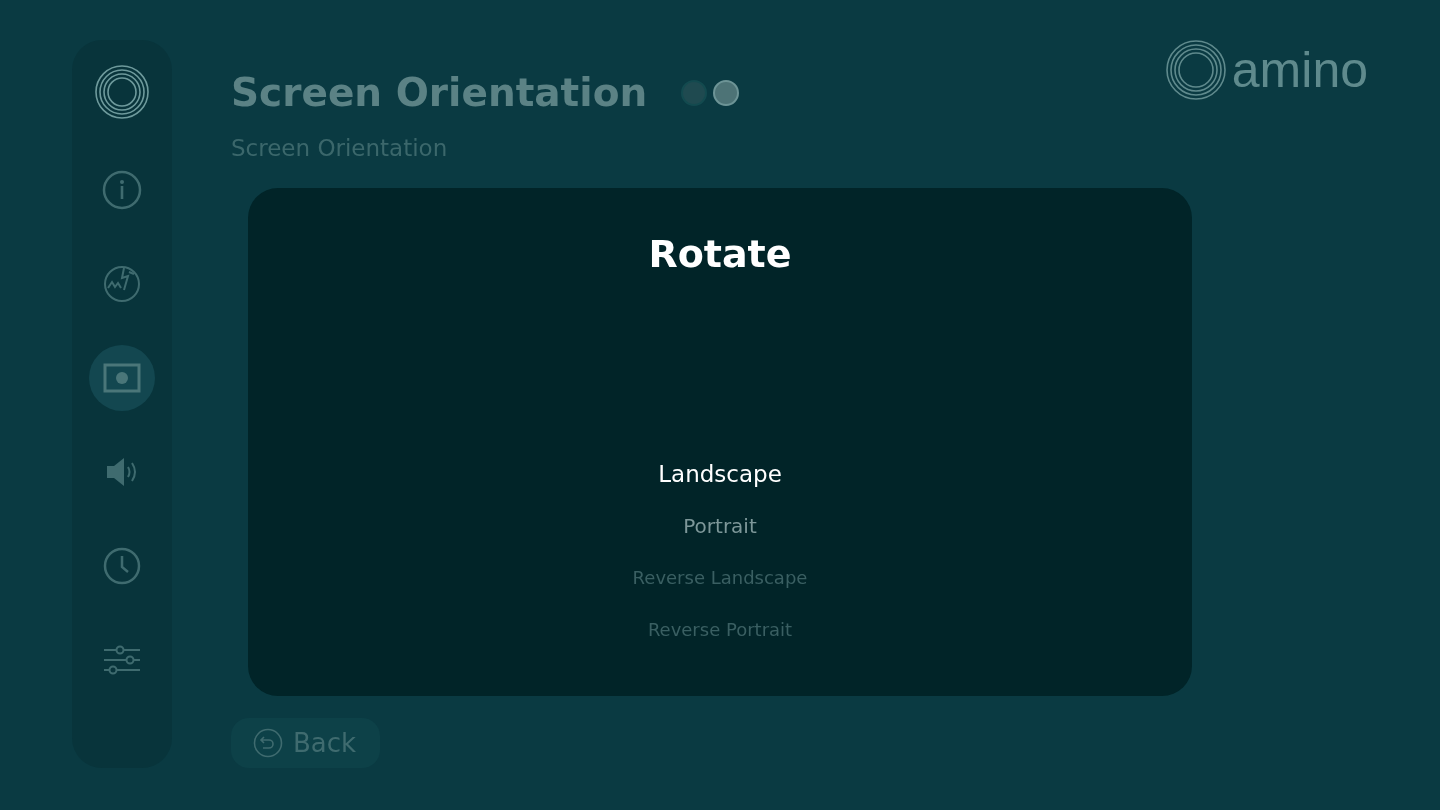  Describe the element at coordinates (122, 284) in the screenshot. I see `globe-icon` at that location.